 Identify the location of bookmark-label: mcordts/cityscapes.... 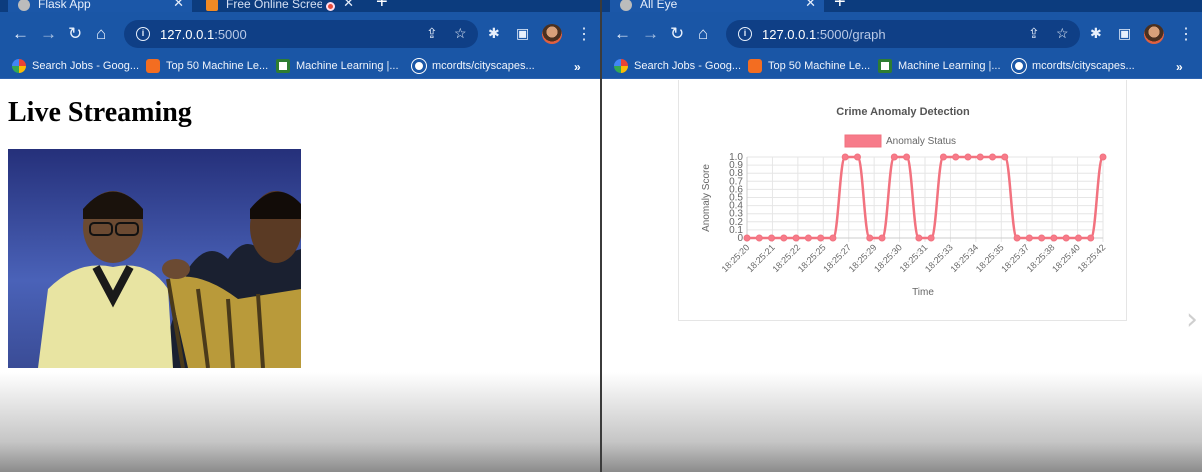
(1083, 66).